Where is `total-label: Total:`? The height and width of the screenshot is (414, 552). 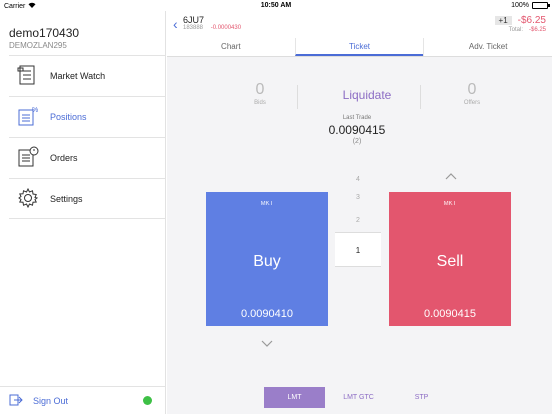
total-label: Total: is located at coordinates (515, 30).